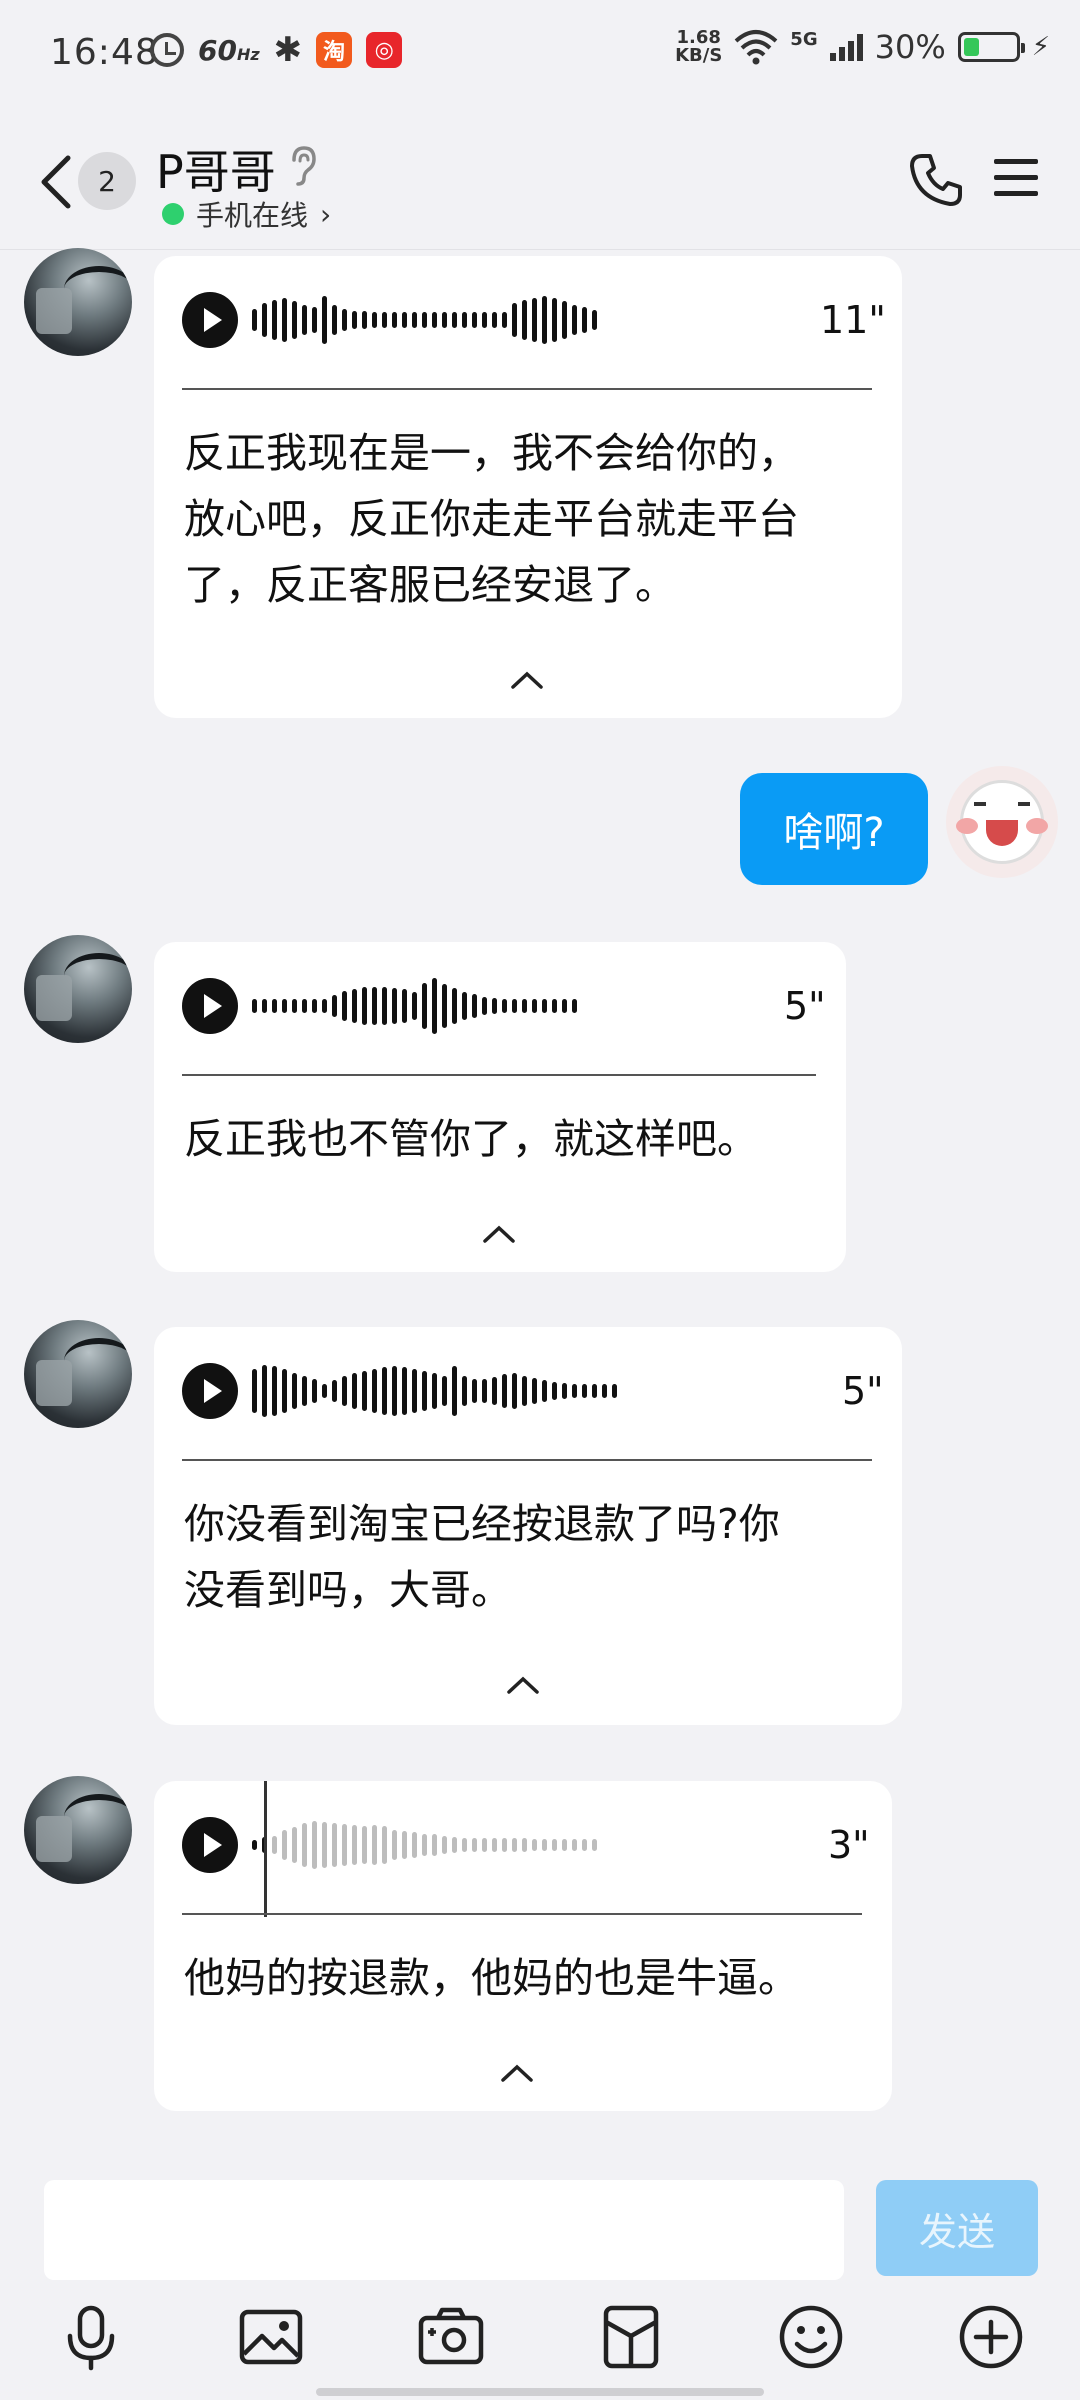 The height and width of the screenshot is (2400, 1080). What do you see at coordinates (482, 1557) in the screenshot?
I see `voice-transcript: 你没看到淘宝已经按退款了吗?你 没看到吗，大哥。` at bounding box center [482, 1557].